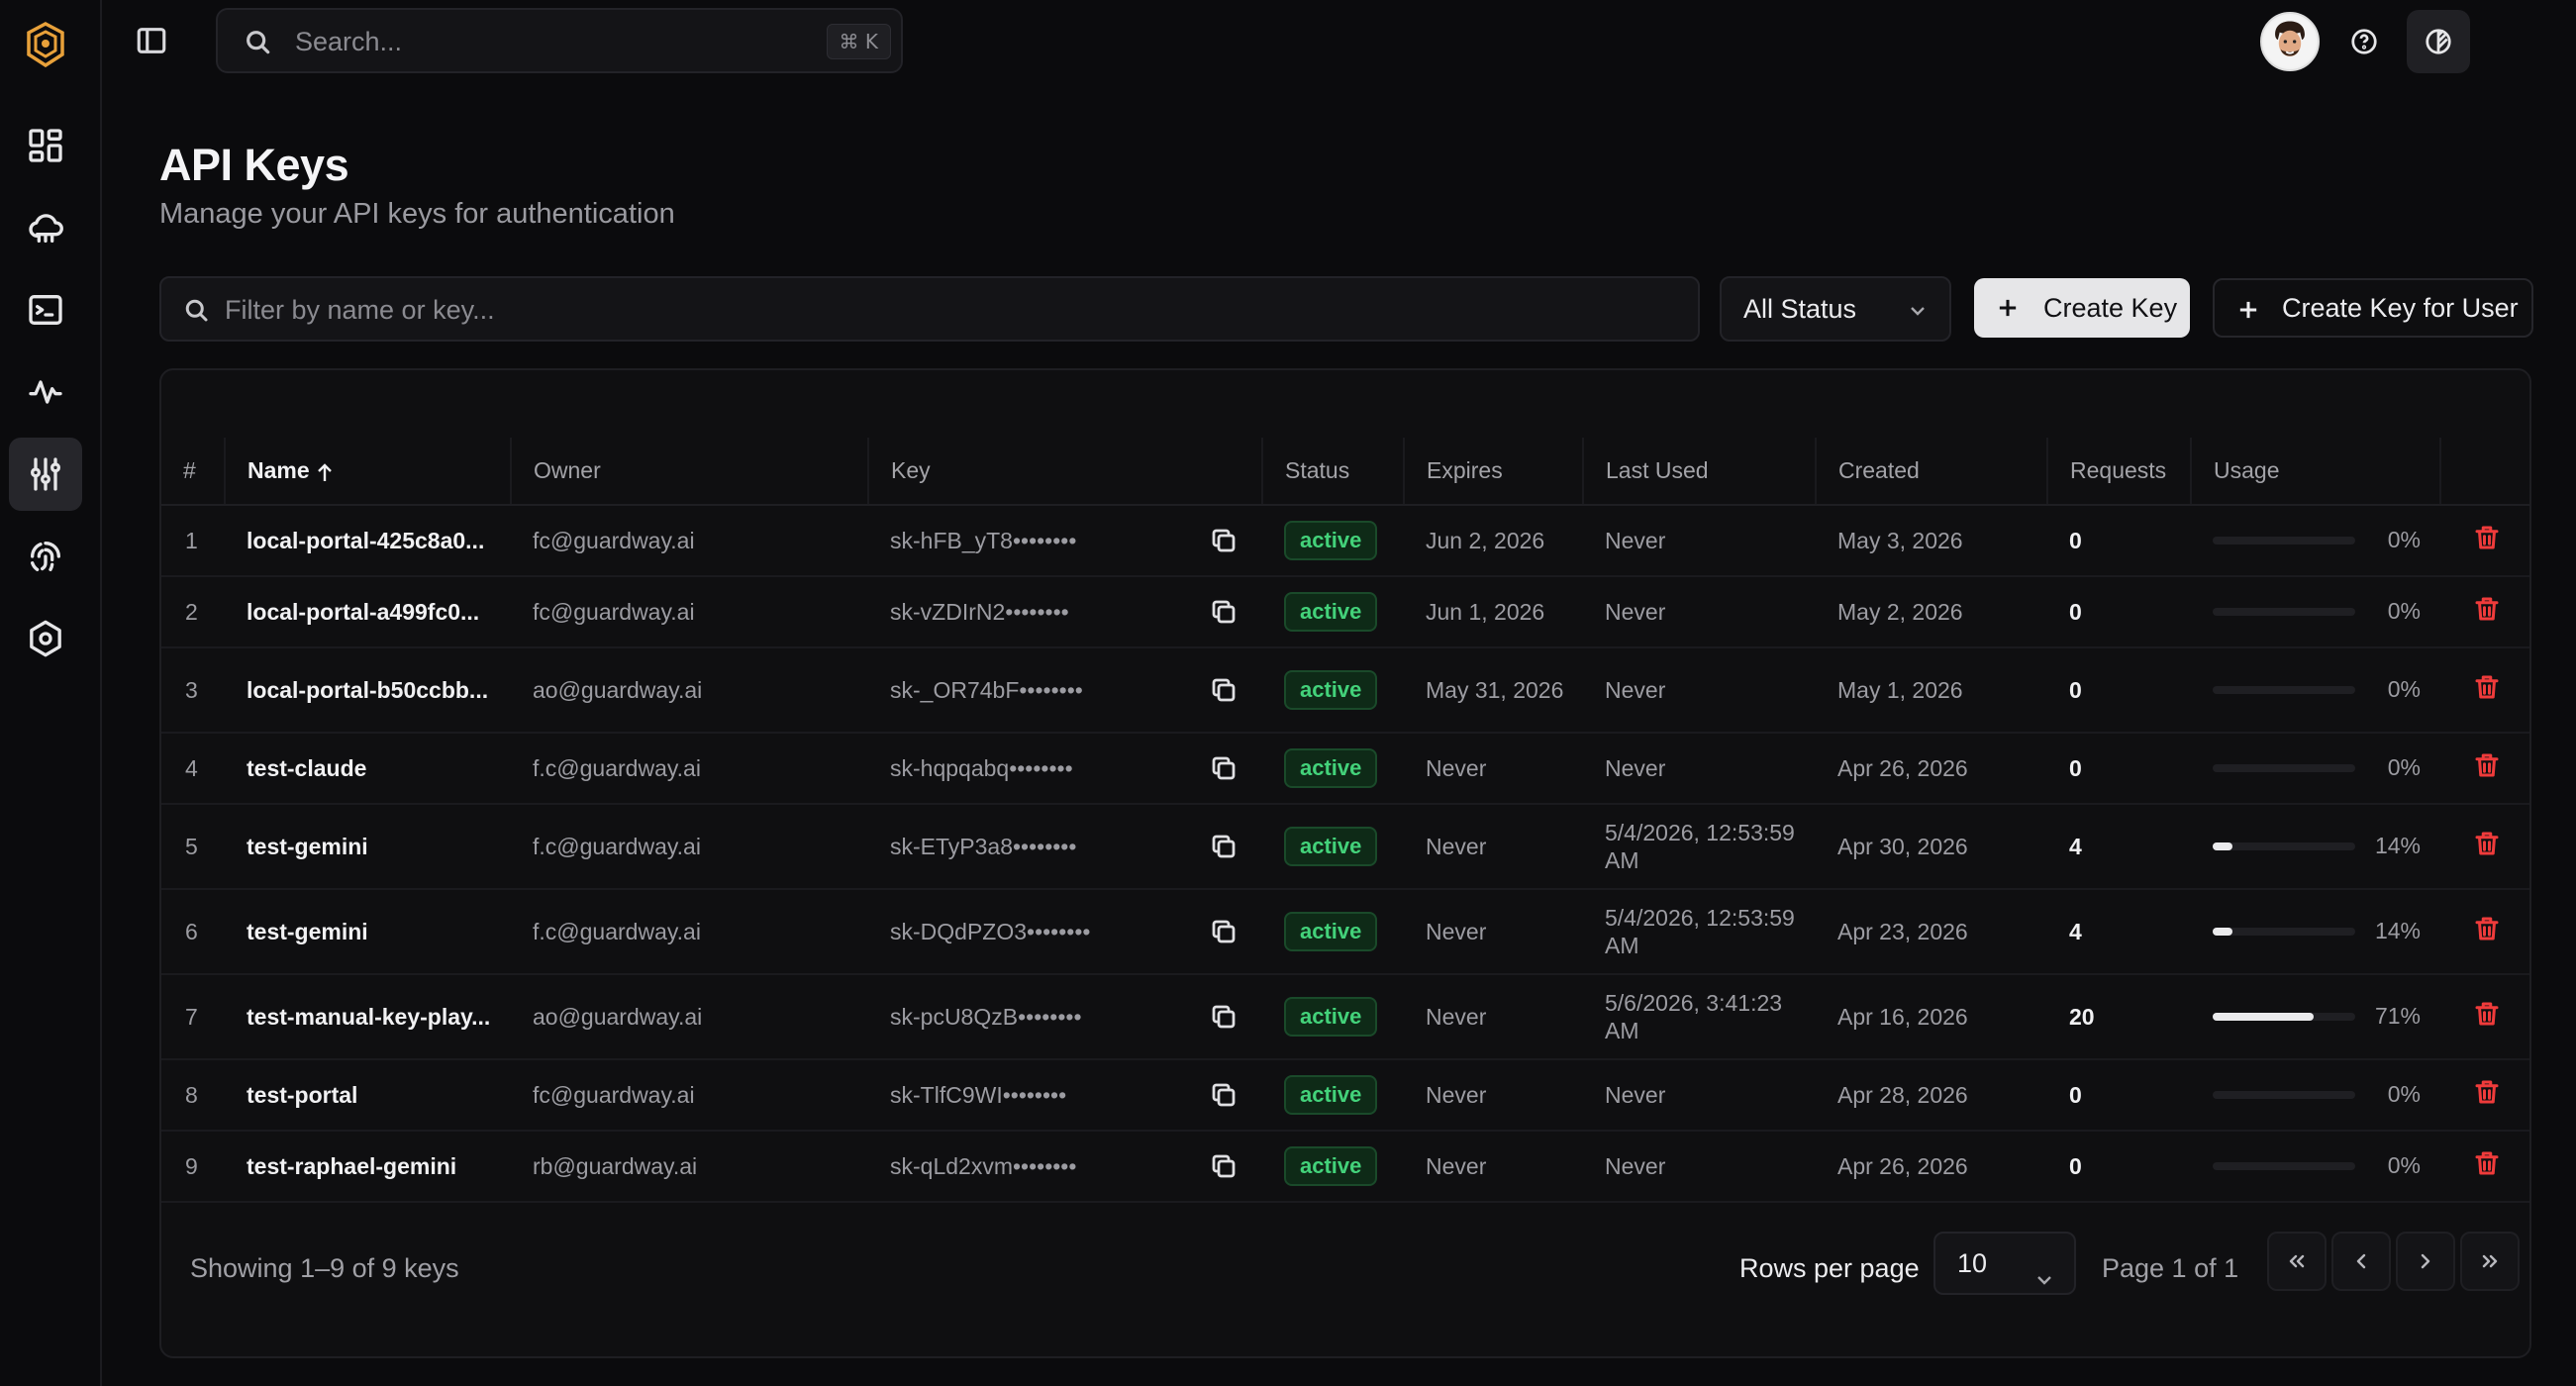  What do you see at coordinates (689, 472) in the screenshot?
I see `column-header-owner: Owner` at bounding box center [689, 472].